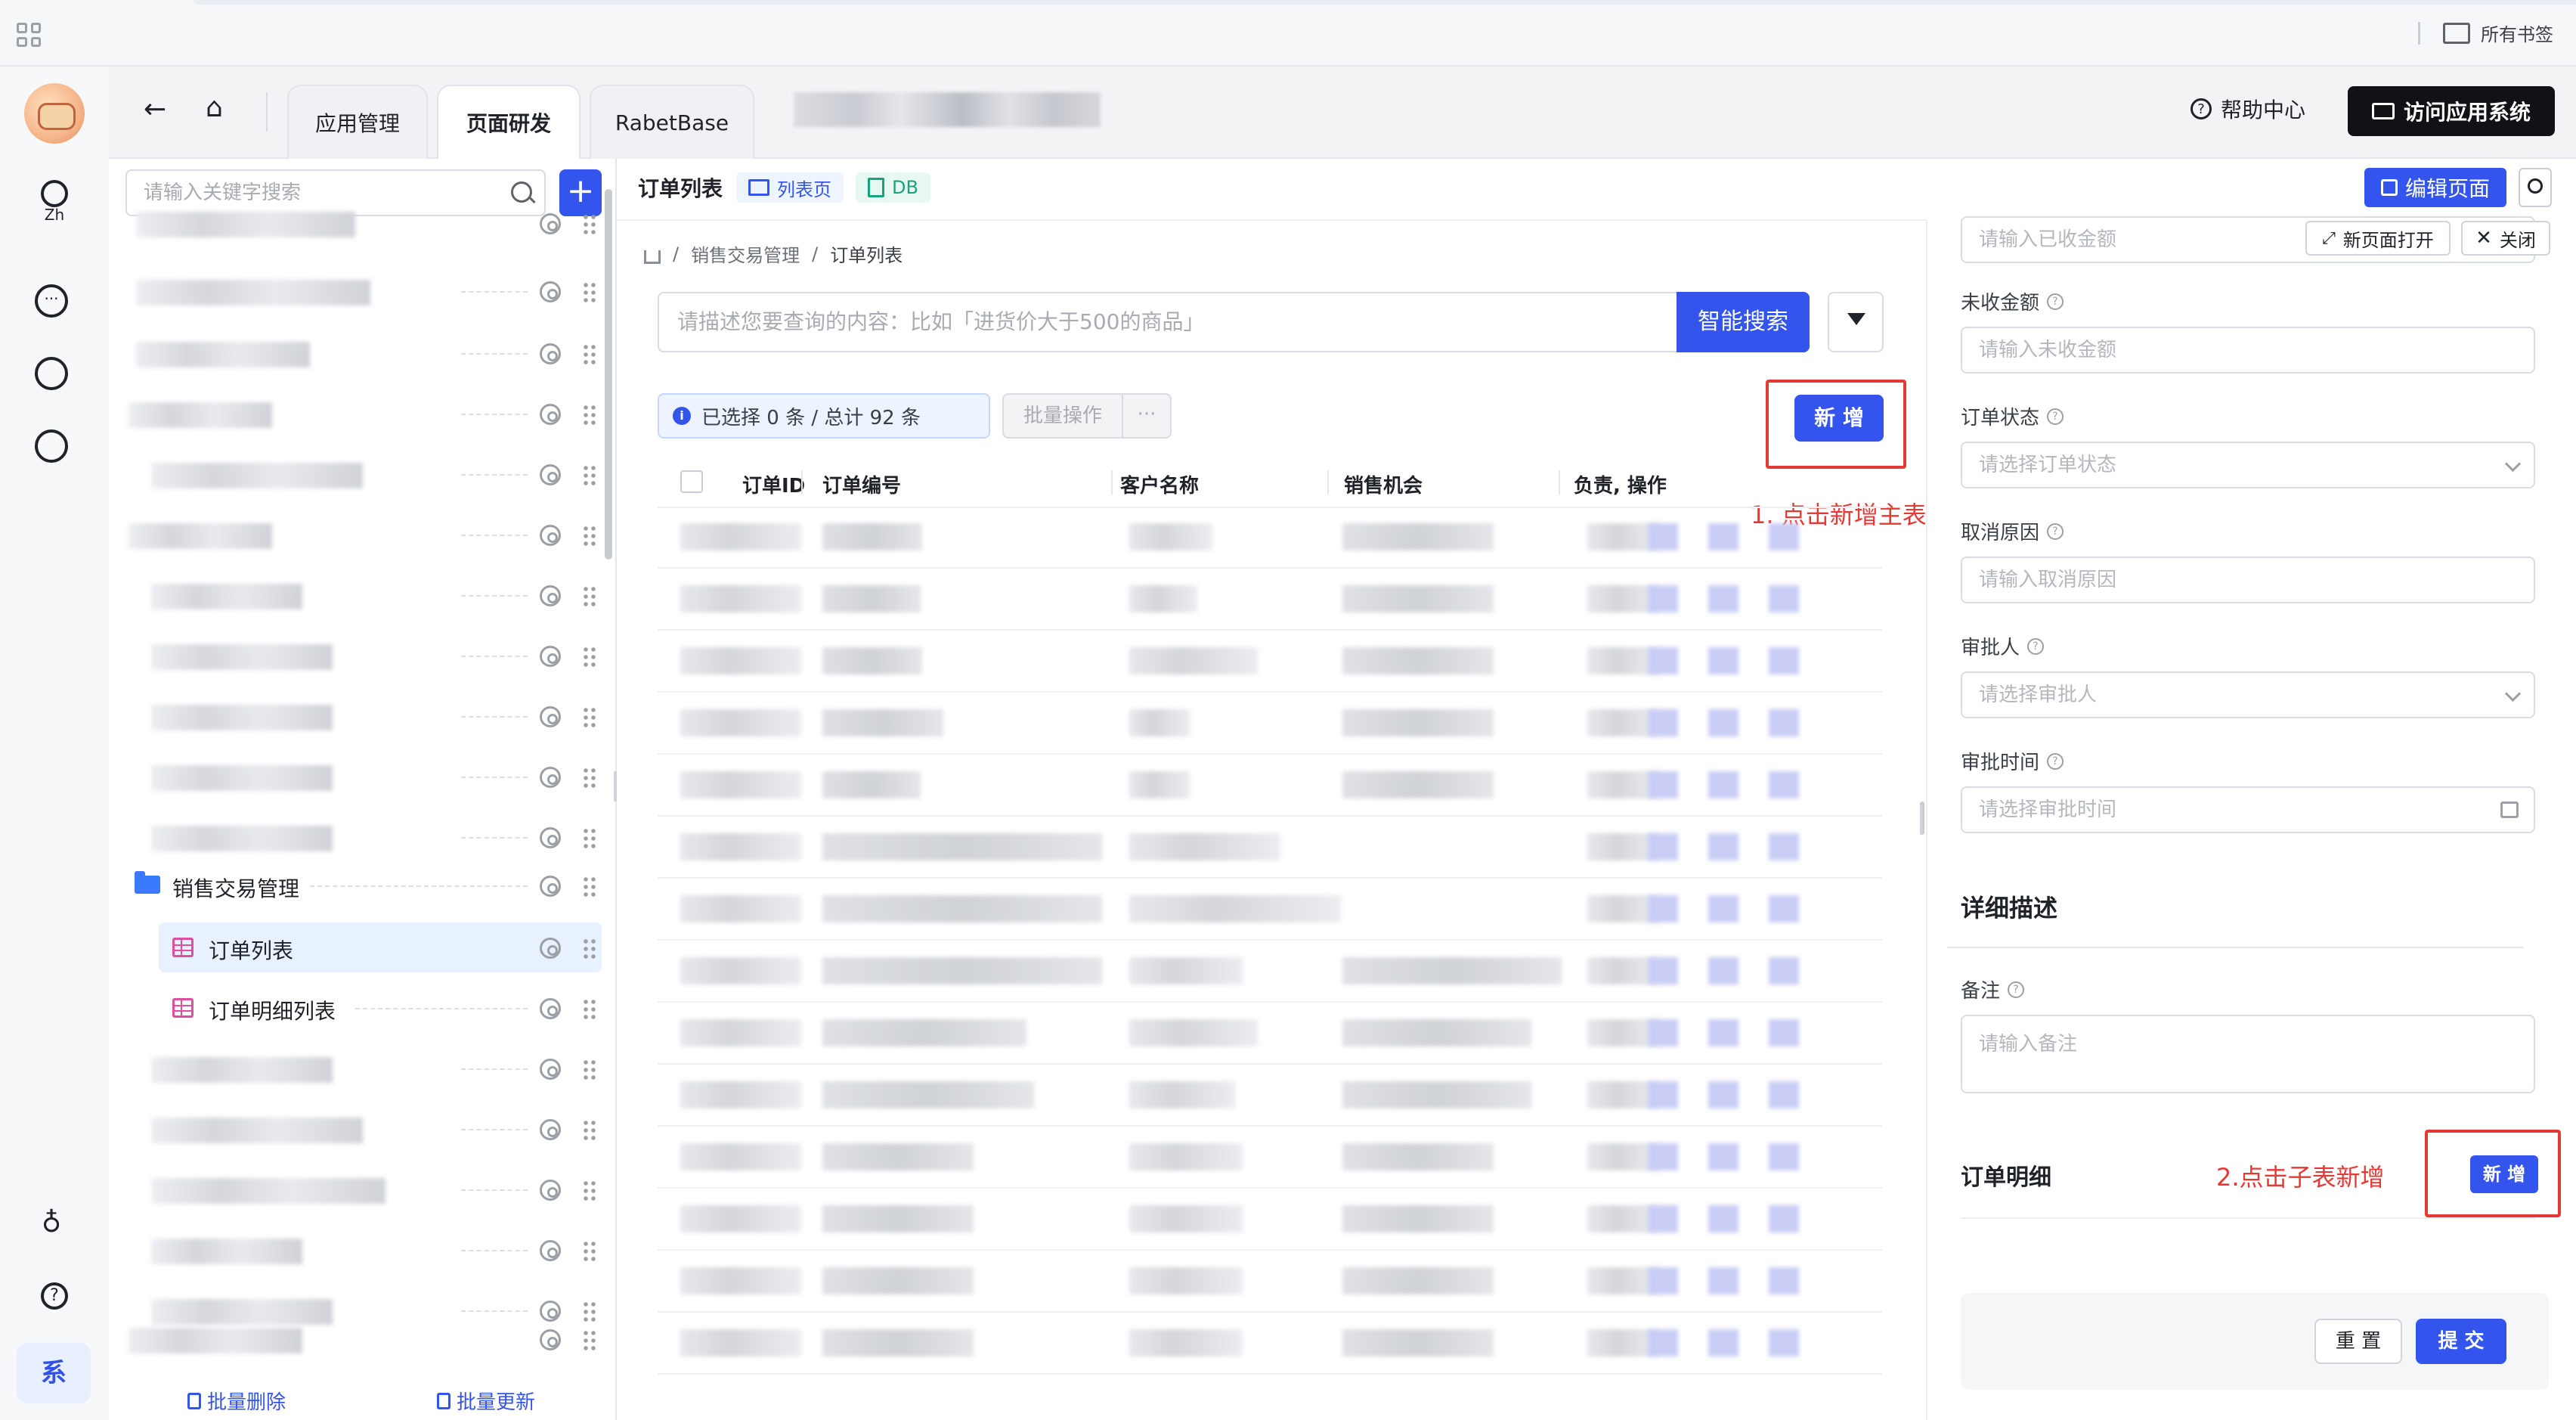  I want to click on order-status-select: 请选择订单状态, so click(2248, 465).